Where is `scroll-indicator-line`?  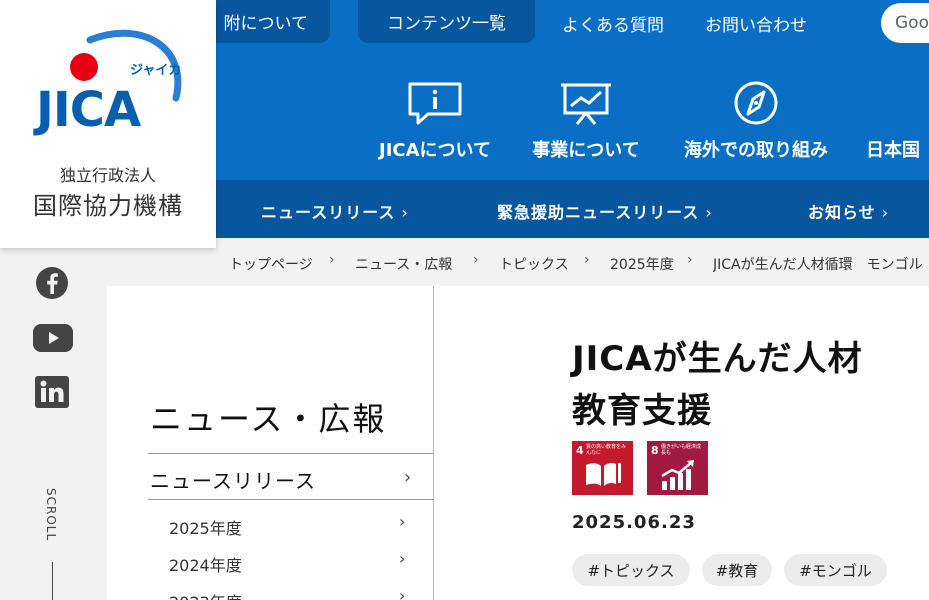
scroll-indicator-line is located at coordinates (52, 581).